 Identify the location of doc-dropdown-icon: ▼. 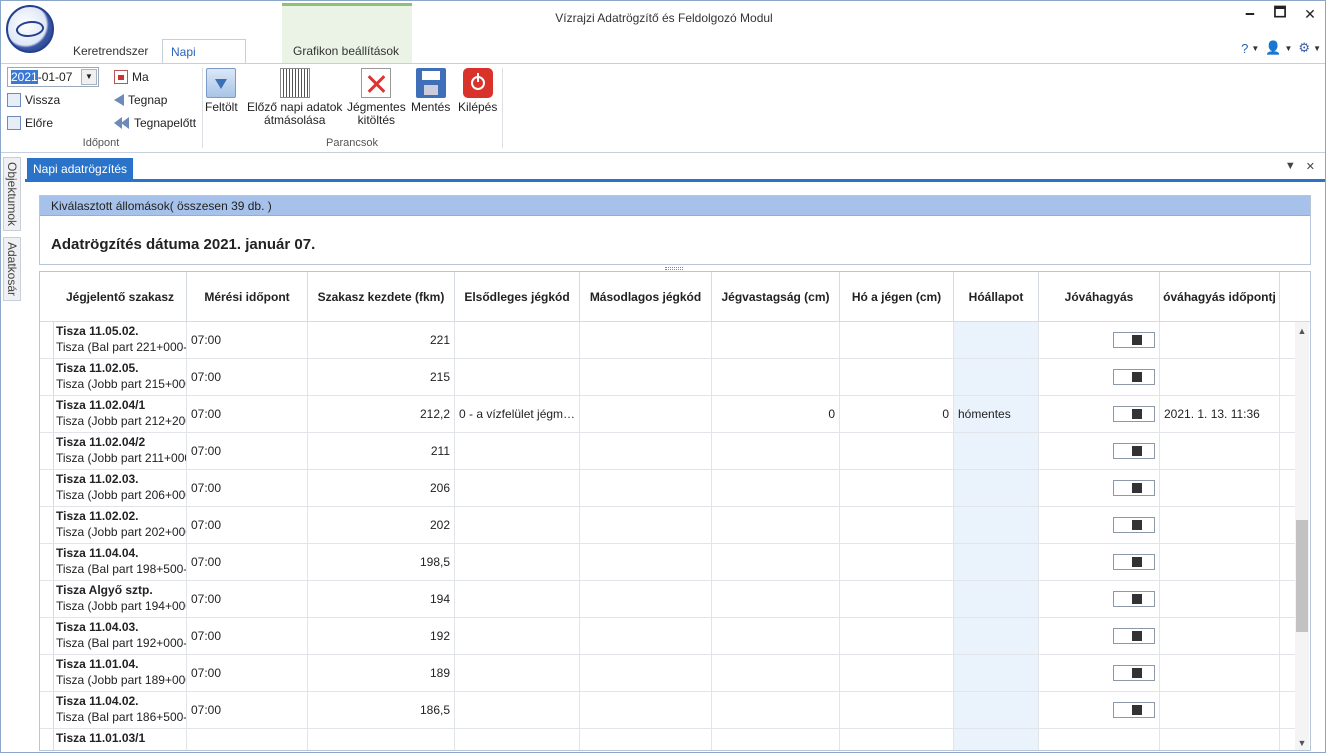
(1290, 166).